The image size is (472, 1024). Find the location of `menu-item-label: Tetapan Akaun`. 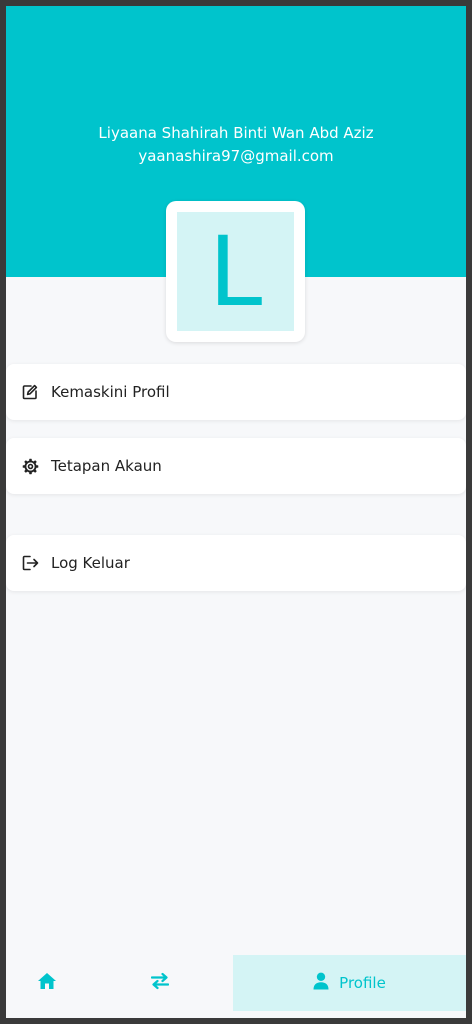

menu-item-label: Tetapan Akaun is located at coordinates (106, 466).